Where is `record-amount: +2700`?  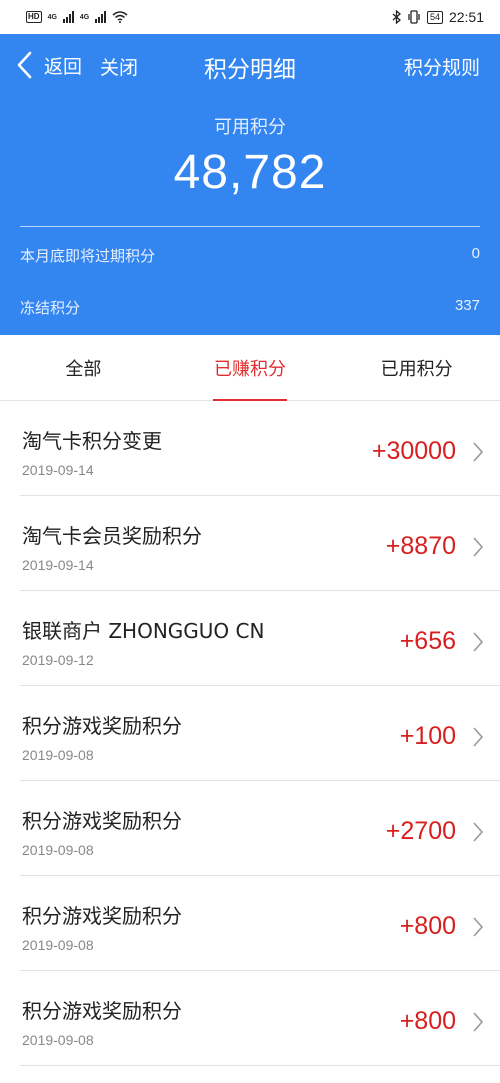 record-amount: +2700 is located at coordinates (420, 831).